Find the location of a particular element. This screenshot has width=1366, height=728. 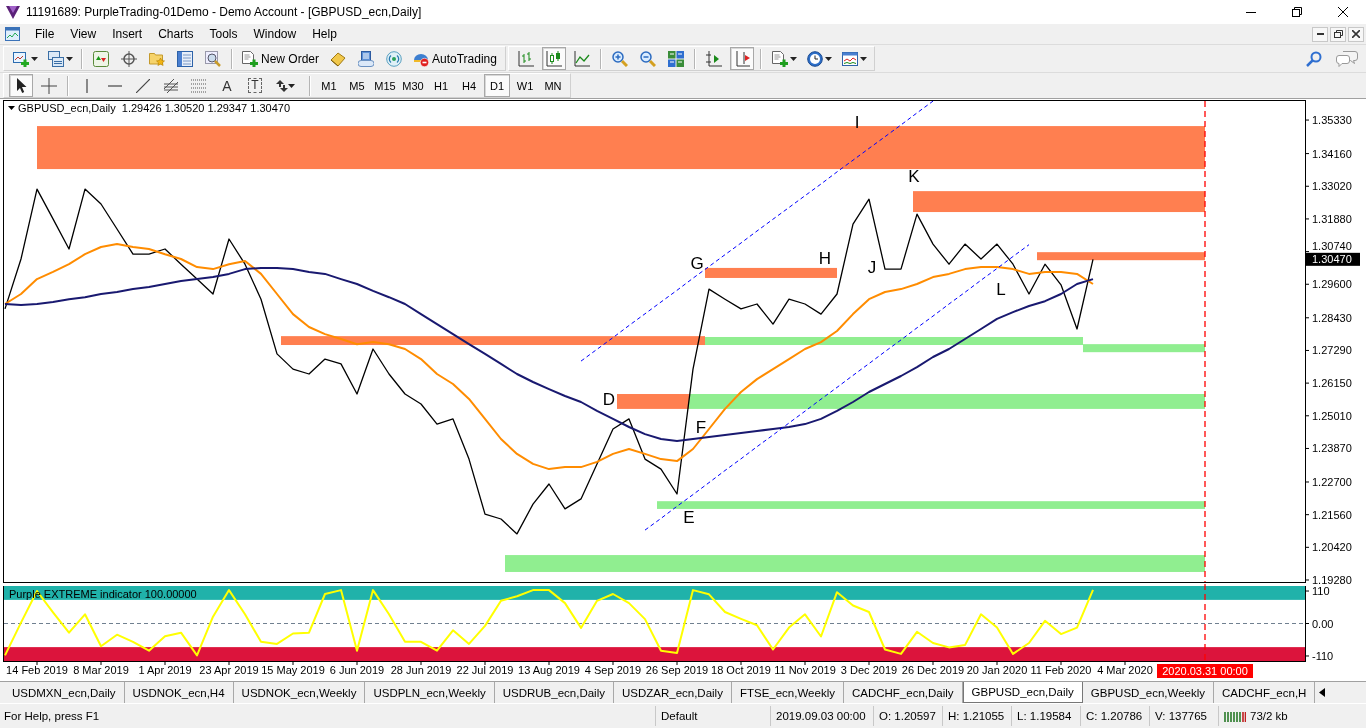

open-price: O: 1.20597 is located at coordinates (907, 715).